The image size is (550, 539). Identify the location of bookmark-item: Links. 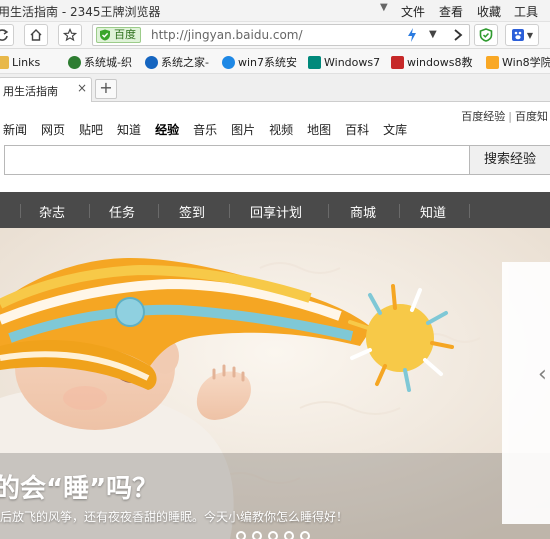
(20, 62).